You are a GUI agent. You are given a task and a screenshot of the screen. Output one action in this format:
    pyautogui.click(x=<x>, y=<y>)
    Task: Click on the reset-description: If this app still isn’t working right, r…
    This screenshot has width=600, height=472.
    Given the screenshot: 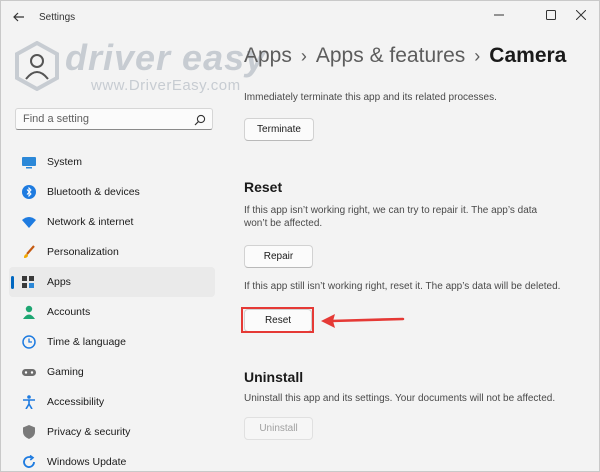 What is the action you would take?
    pyautogui.click(x=402, y=286)
    